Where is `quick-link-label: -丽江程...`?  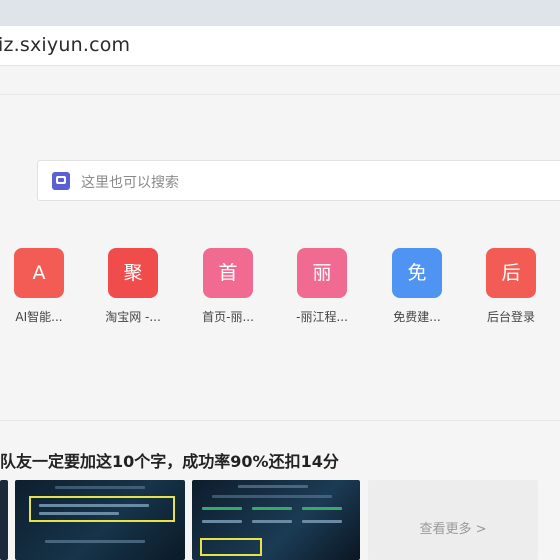 quick-link-label: -丽江程... is located at coordinates (322, 317).